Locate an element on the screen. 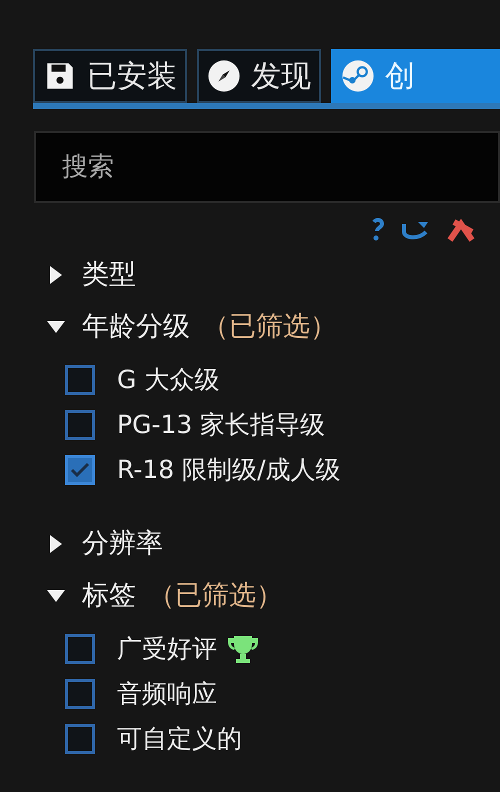 This screenshot has width=500, height=792. option-label: R-18 限制级/成人级 is located at coordinates (229, 470).